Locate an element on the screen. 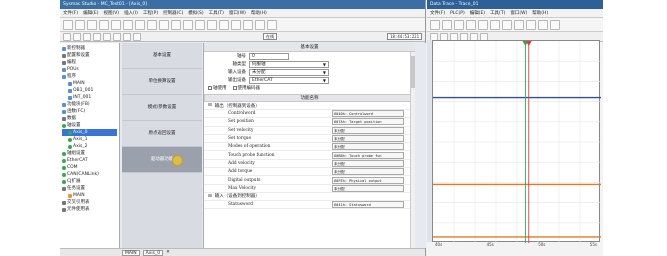  redo-icon is located at coordinates (152, 25).